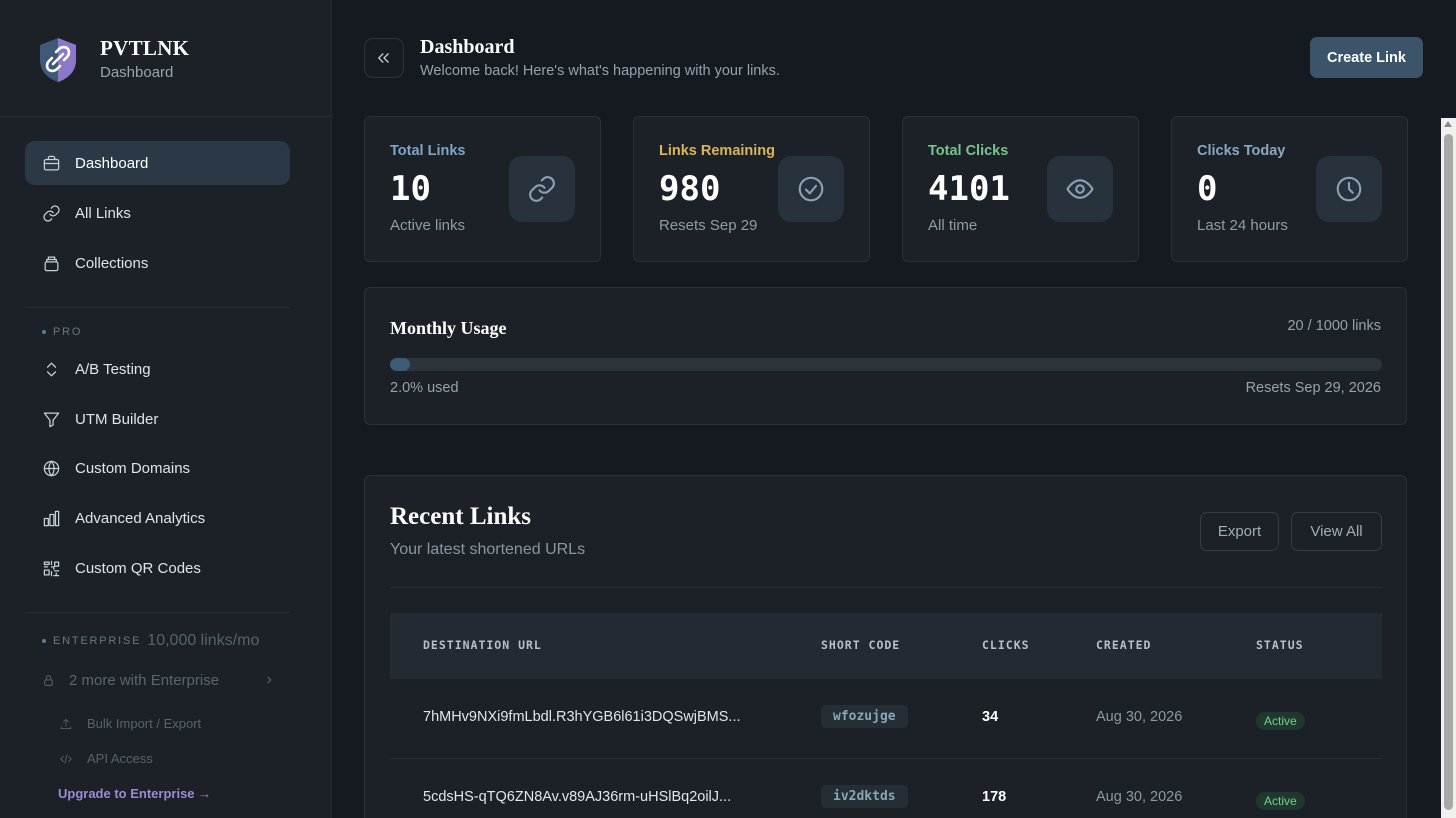 The height and width of the screenshot is (818, 1456). What do you see at coordinates (140, 518) in the screenshot?
I see `sidebar-item-label: Advanced Analytics` at bounding box center [140, 518].